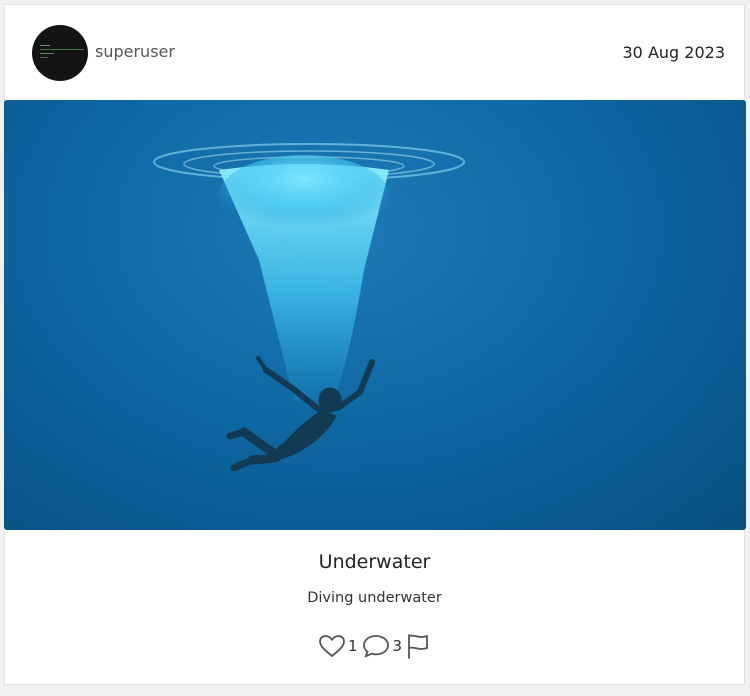  What do you see at coordinates (332, 646) in the screenshot?
I see `heart-icon` at bounding box center [332, 646].